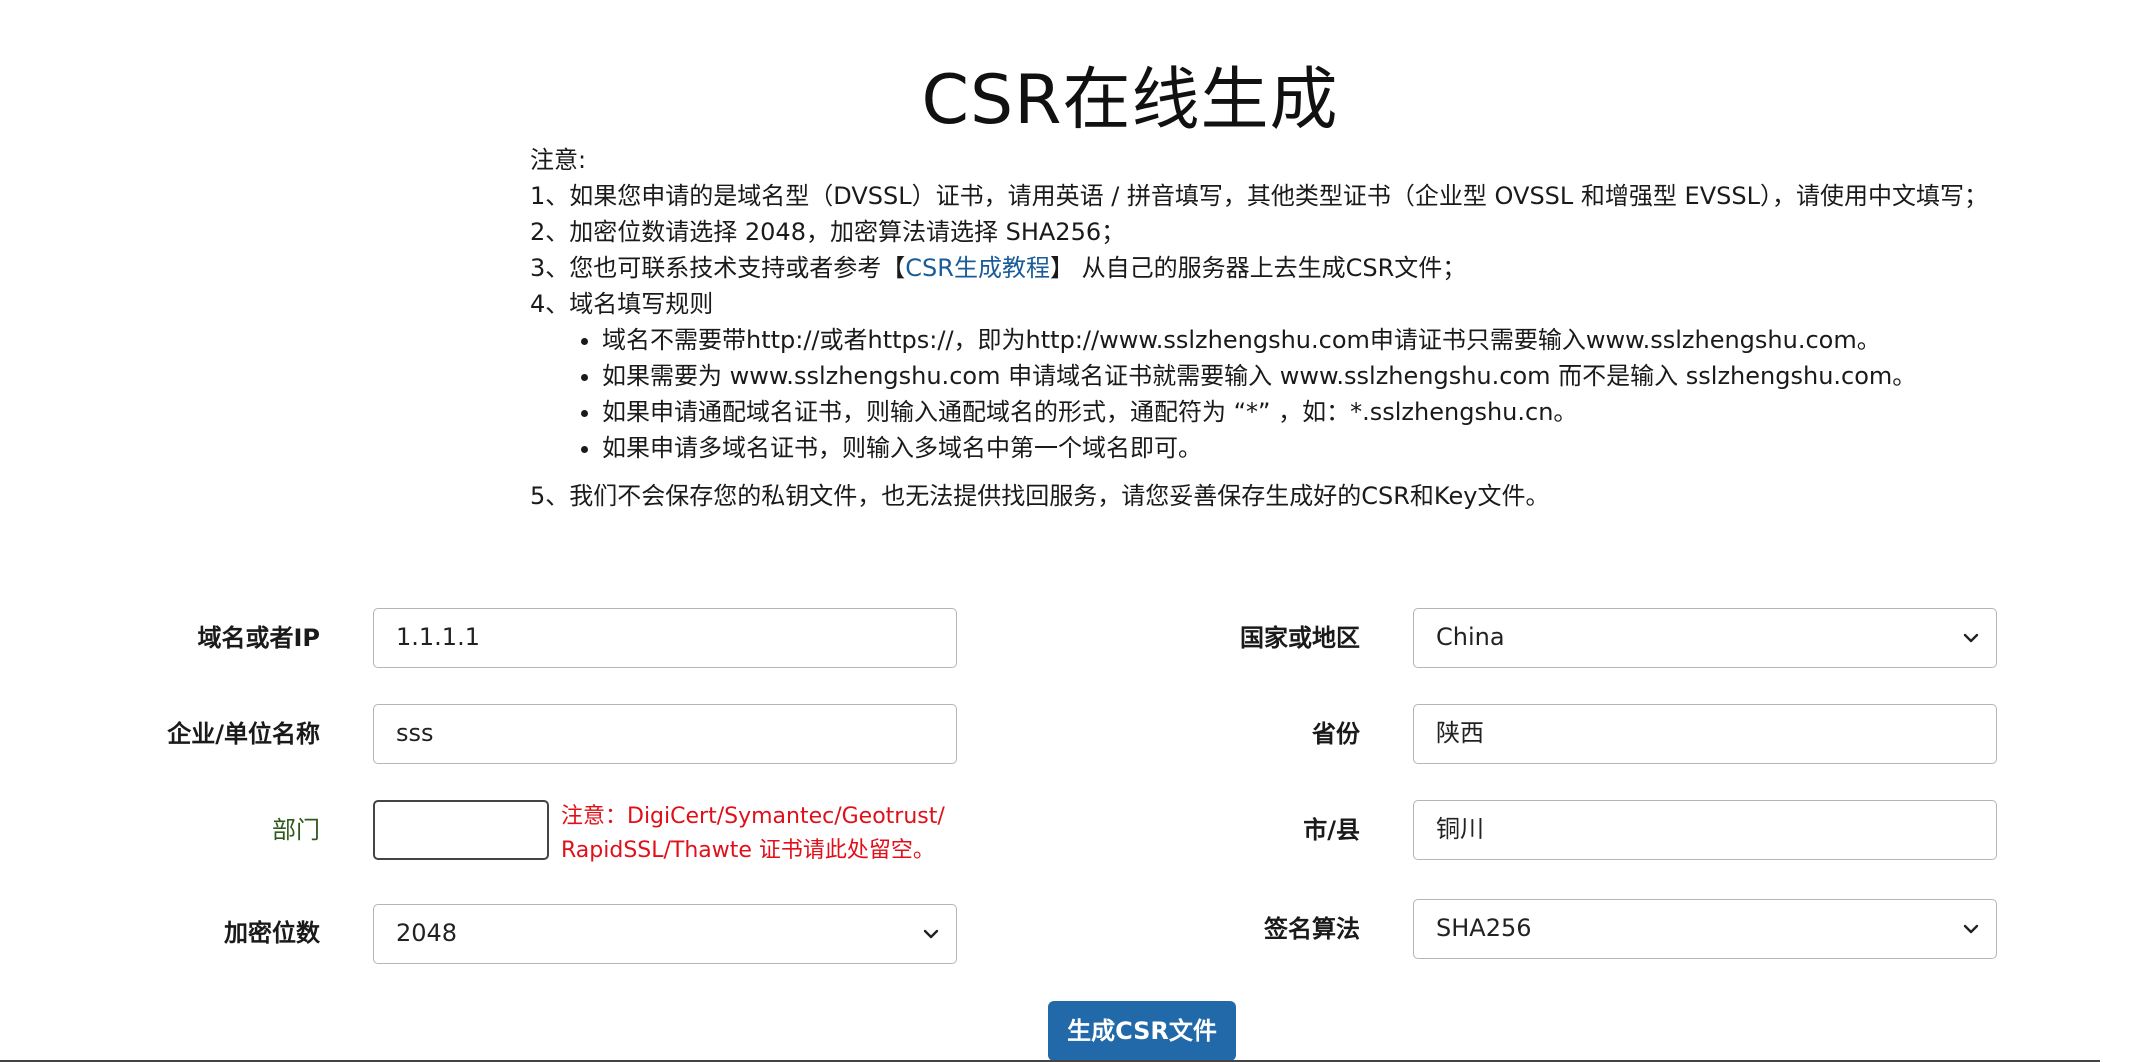 The image size is (2140, 1062). I want to click on country-label: 国家或地区, so click(1300, 638).